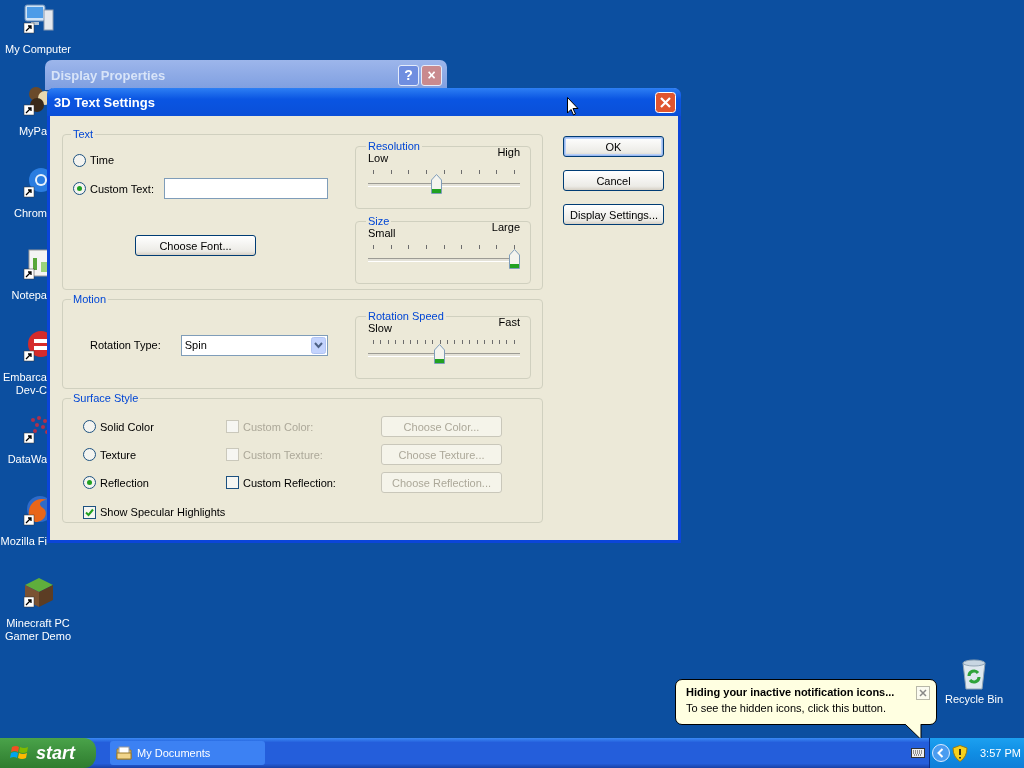 This screenshot has height=768, width=1024. What do you see at coordinates (378, 158) in the screenshot?
I see `slider-label: Low` at bounding box center [378, 158].